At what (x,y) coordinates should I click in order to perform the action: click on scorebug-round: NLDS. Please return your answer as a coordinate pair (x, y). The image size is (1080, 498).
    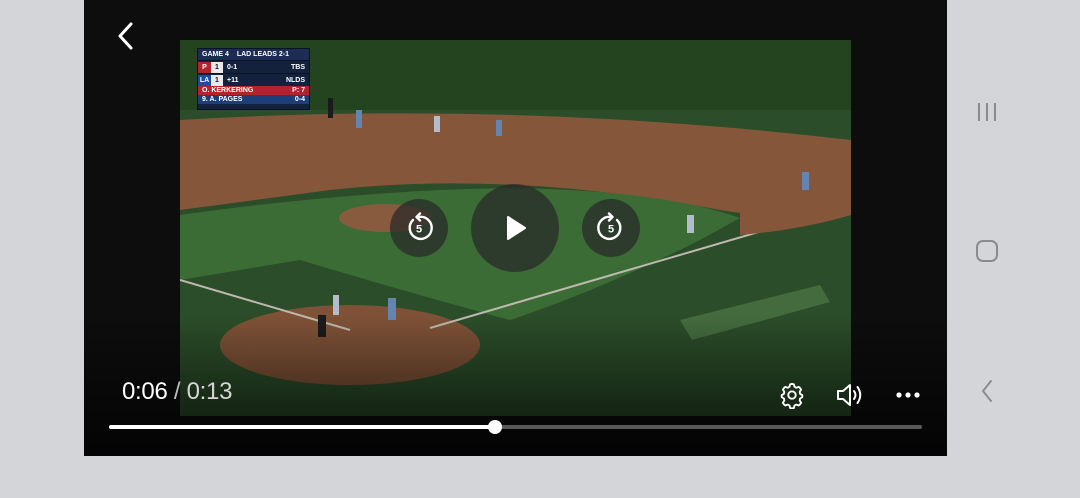
    Looking at the image, I should click on (295, 80).